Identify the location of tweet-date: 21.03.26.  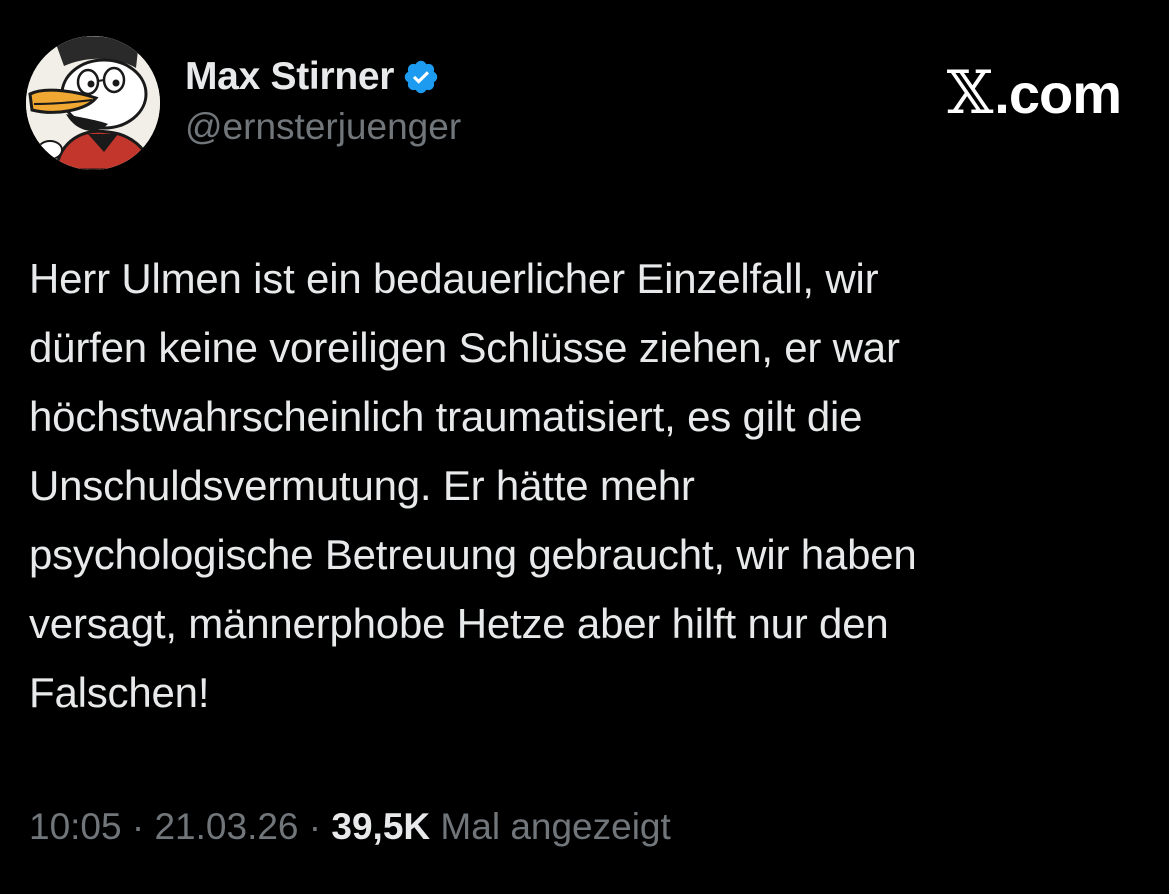
(226, 826).